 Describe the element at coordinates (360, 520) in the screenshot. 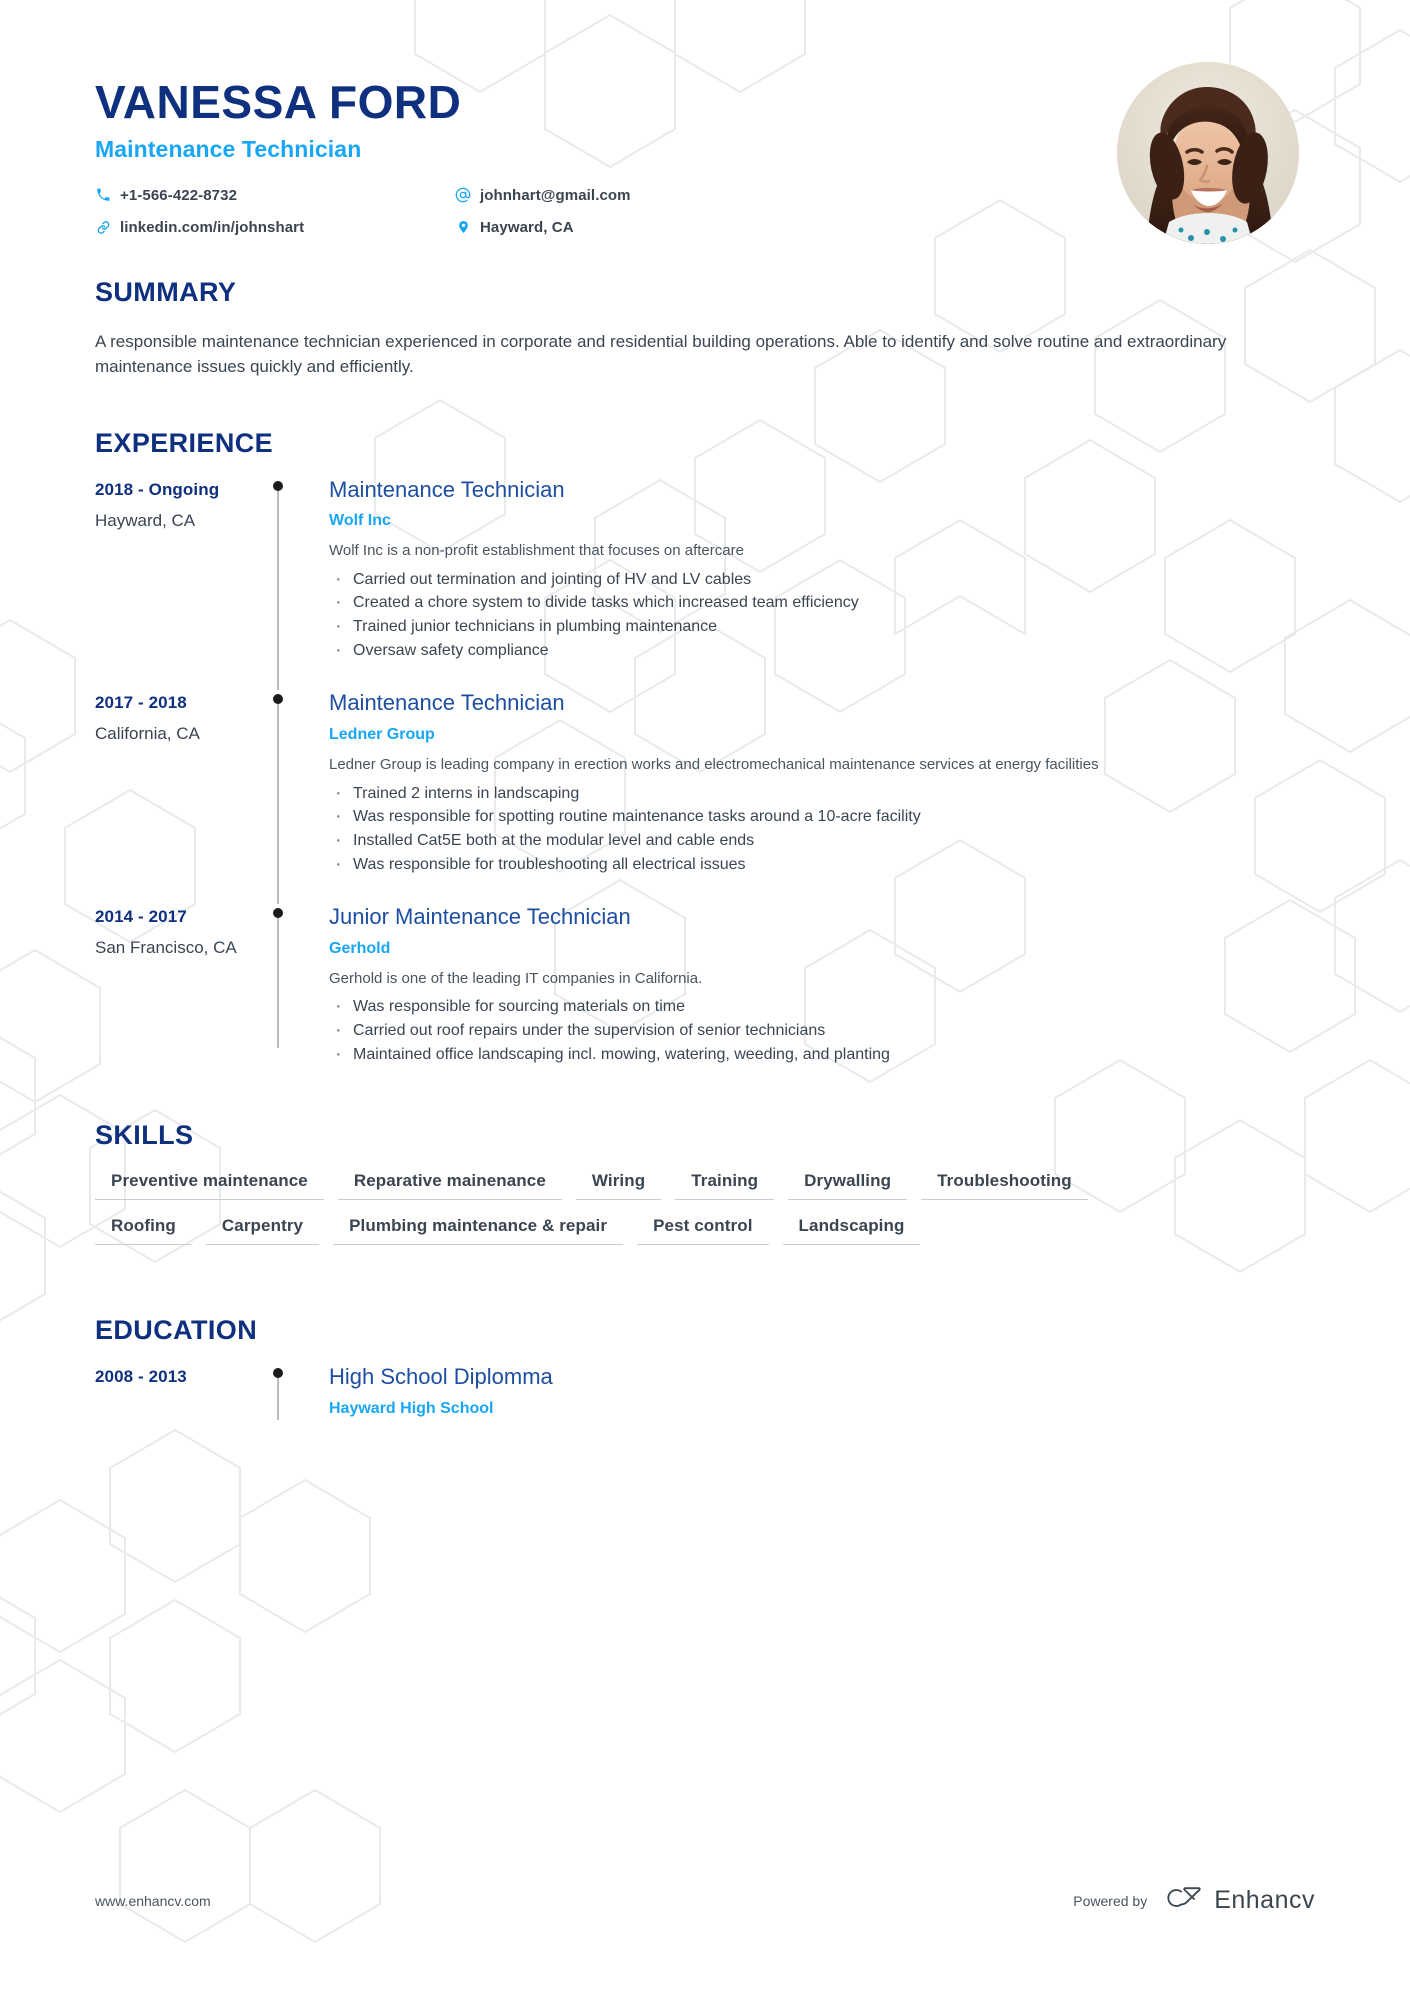

I see `experience-entry-company: Wolf Inc` at that location.